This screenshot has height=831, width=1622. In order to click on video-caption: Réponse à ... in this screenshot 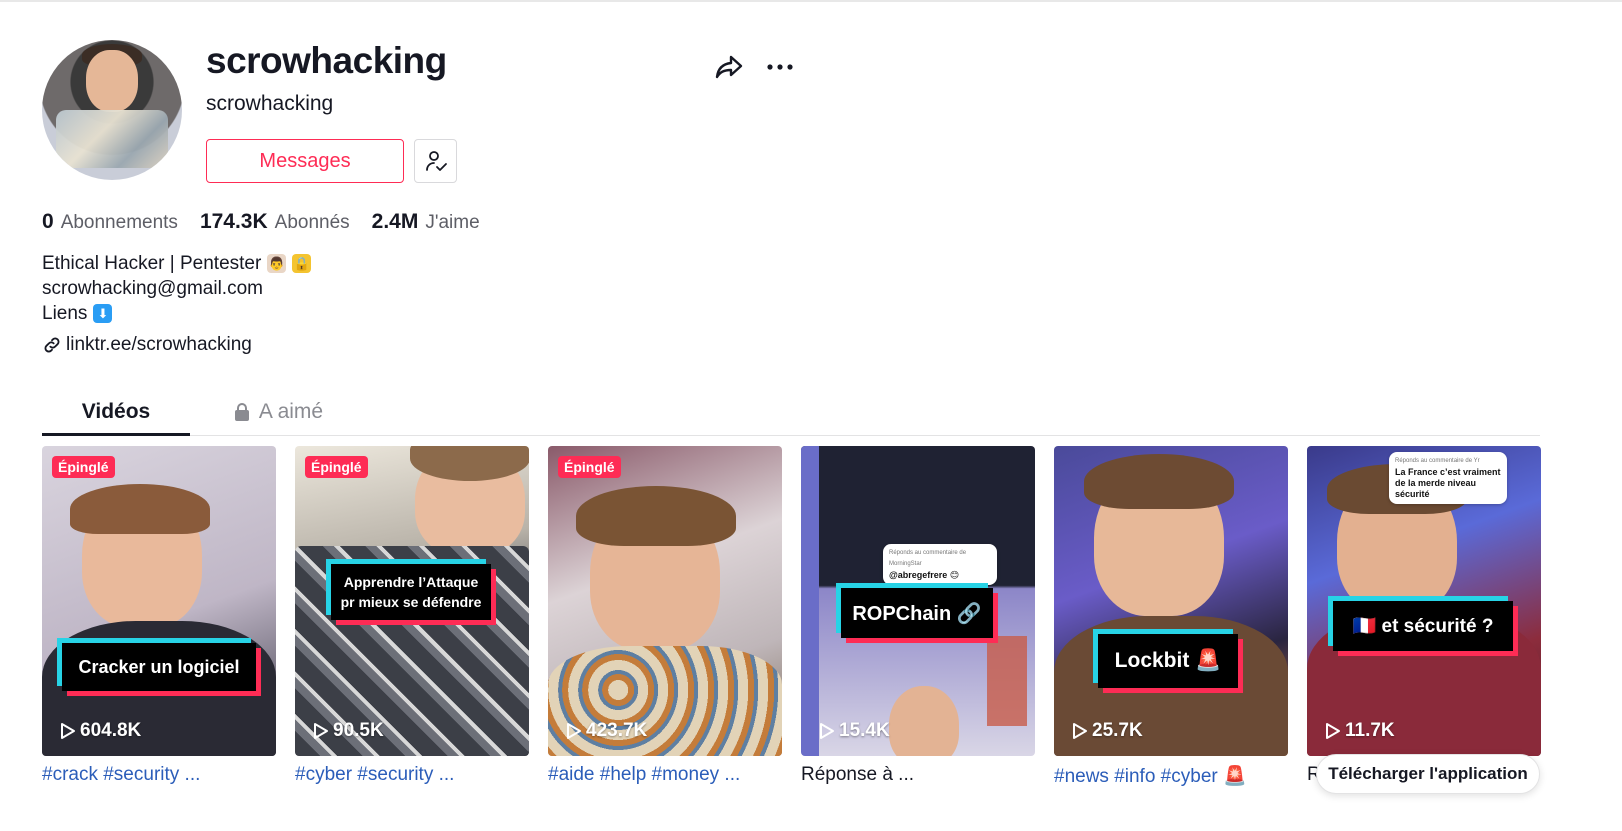, I will do `click(918, 775)`.